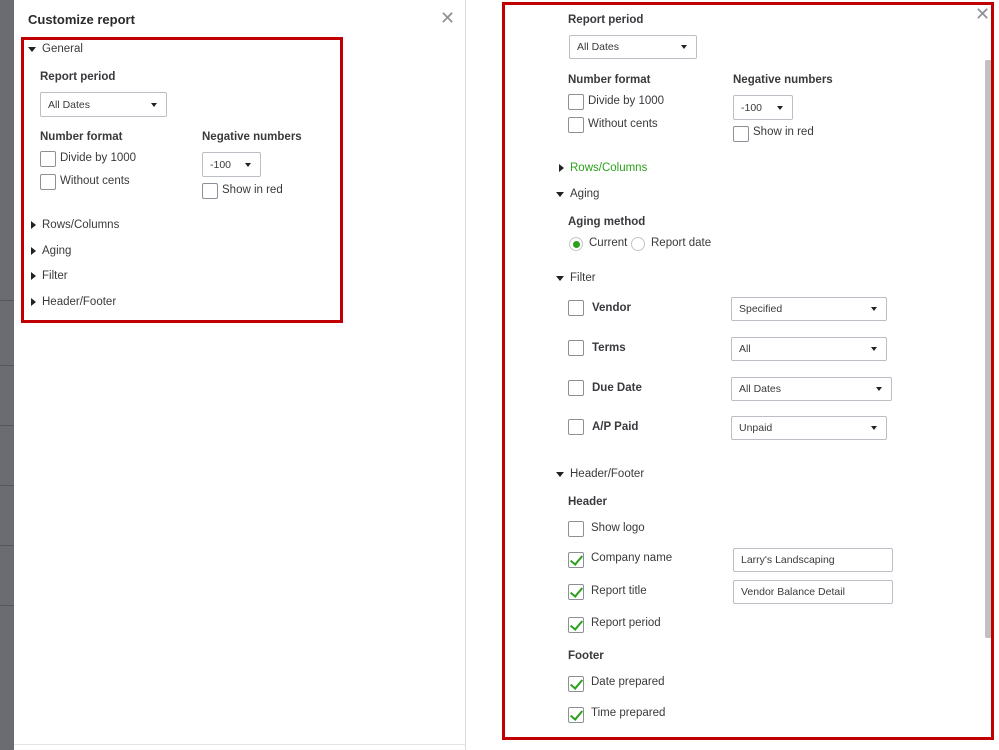  I want to click on number-format-label: Number format, so click(81, 137).